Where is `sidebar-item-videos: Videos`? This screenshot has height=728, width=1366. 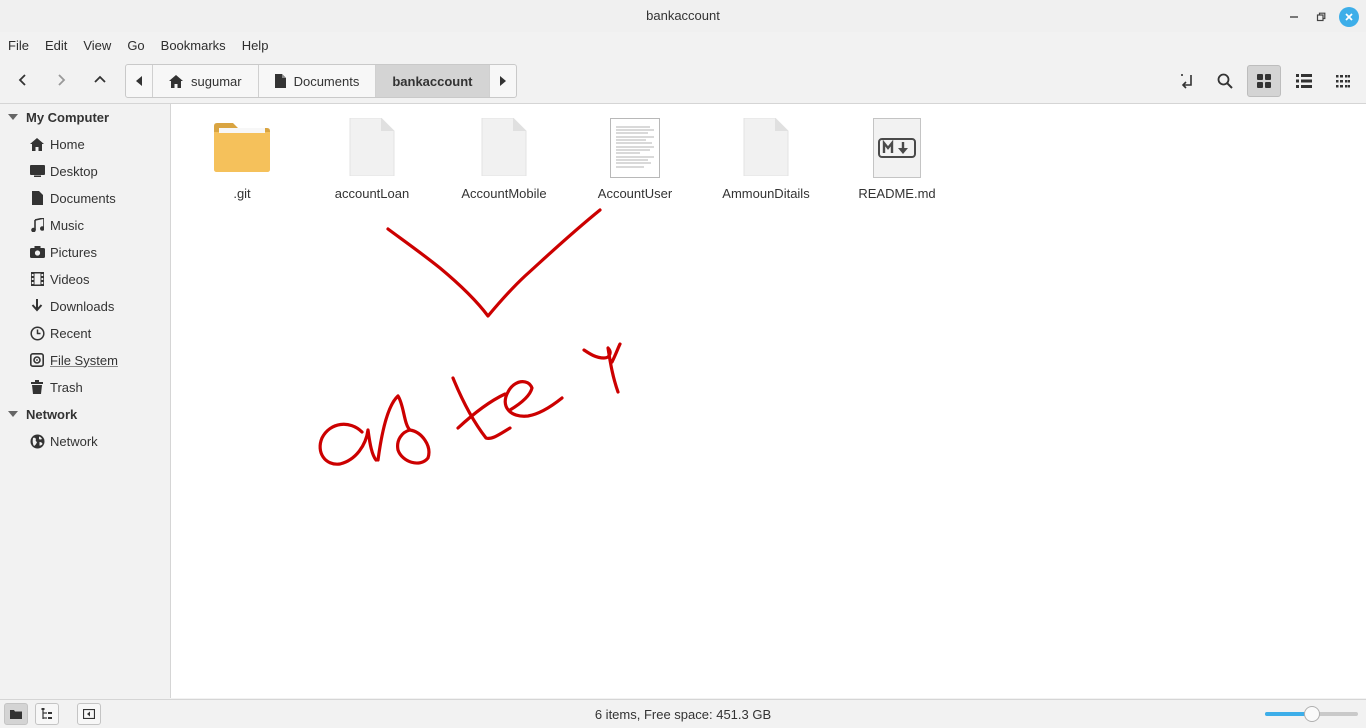 sidebar-item-videos: Videos is located at coordinates (59, 279).